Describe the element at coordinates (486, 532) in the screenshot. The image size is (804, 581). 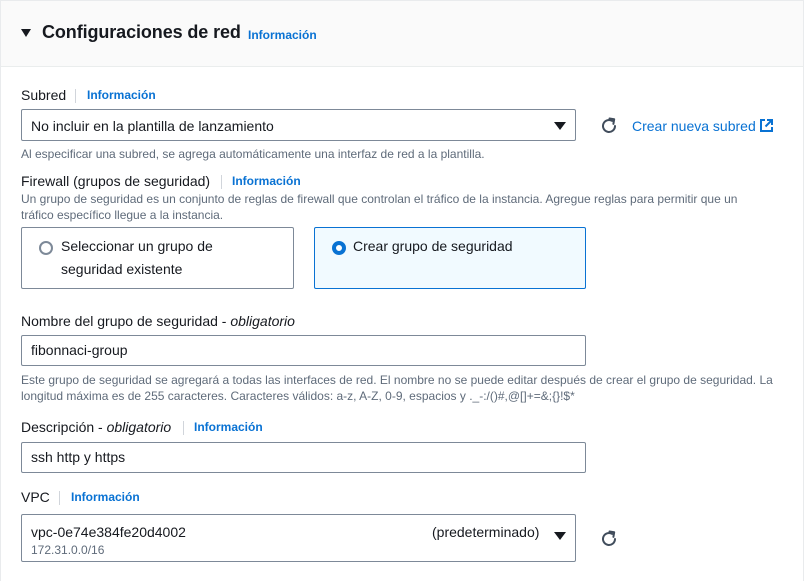
I see `vpc-default-tag: (predeterminado)` at that location.